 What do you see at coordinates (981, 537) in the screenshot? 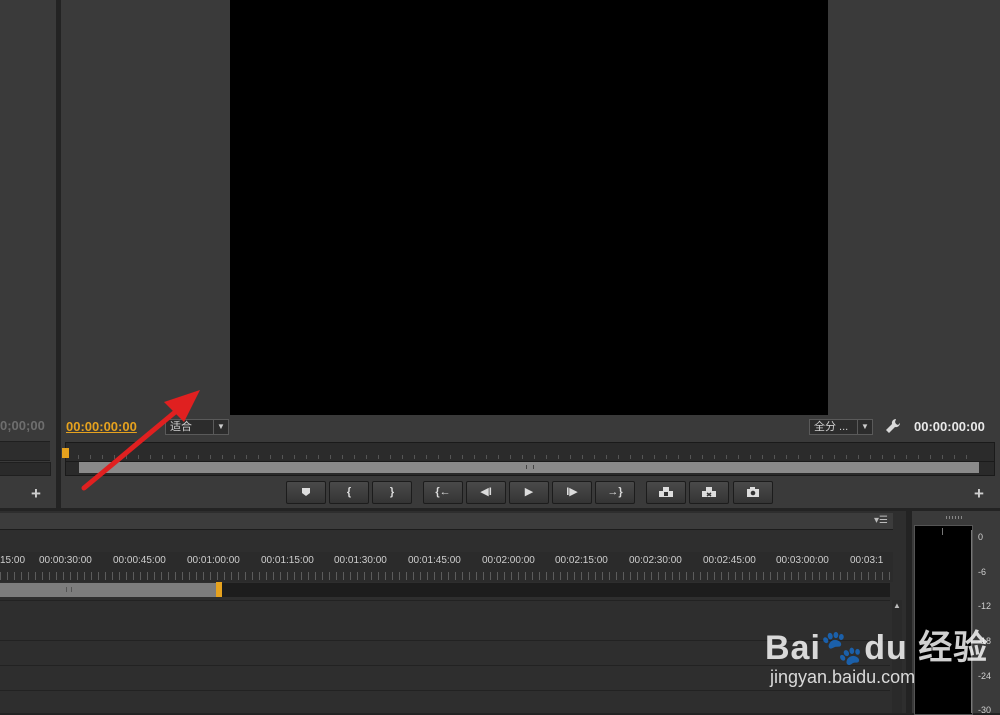
I see `meter-db-label: 0` at bounding box center [981, 537].